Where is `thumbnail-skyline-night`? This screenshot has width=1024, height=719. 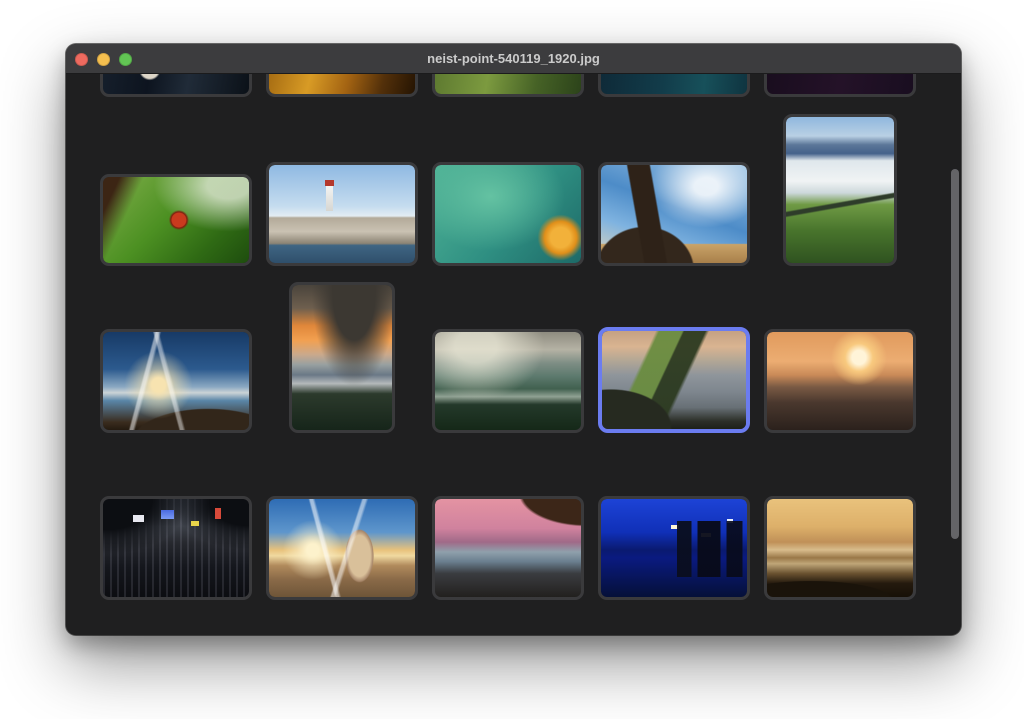
thumbnail-skyline-night is located at coordinates (674, 548).